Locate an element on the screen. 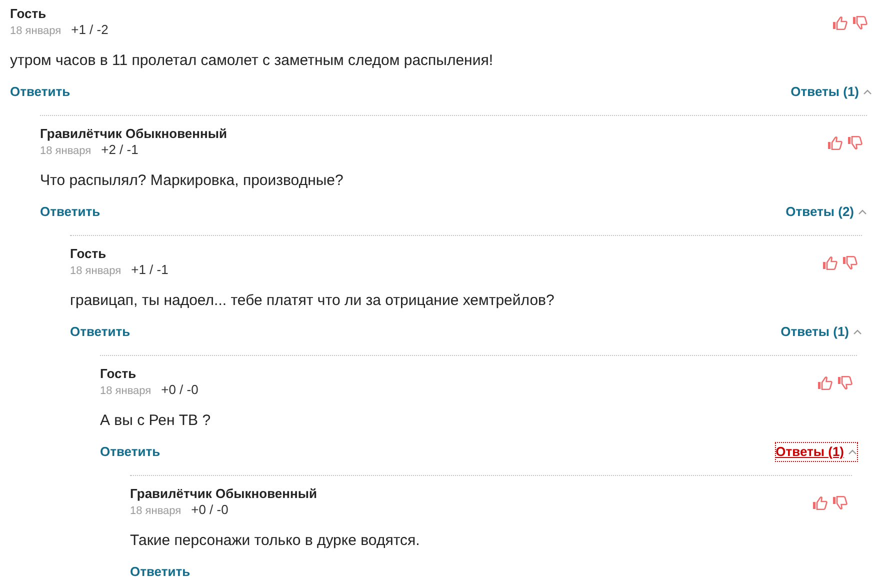 The height and width of the screenshot is (580, 872). comment-text: гравицап, ты надоел... тебе платят что ли за отрицание хемтрейлов? is located at coordinates (313, 301).